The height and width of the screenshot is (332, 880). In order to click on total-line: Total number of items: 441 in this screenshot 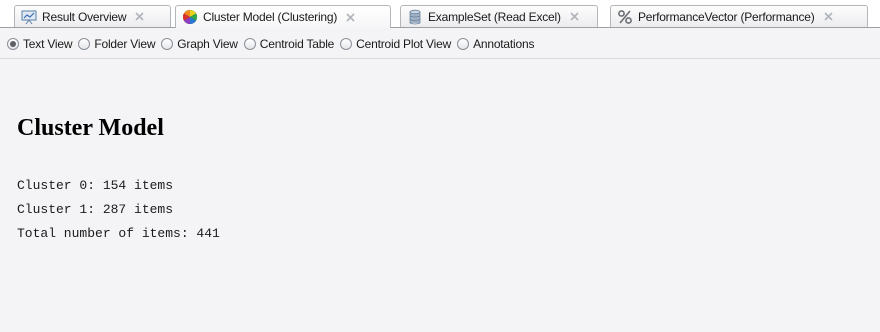, I will do `click(118, 233)`.